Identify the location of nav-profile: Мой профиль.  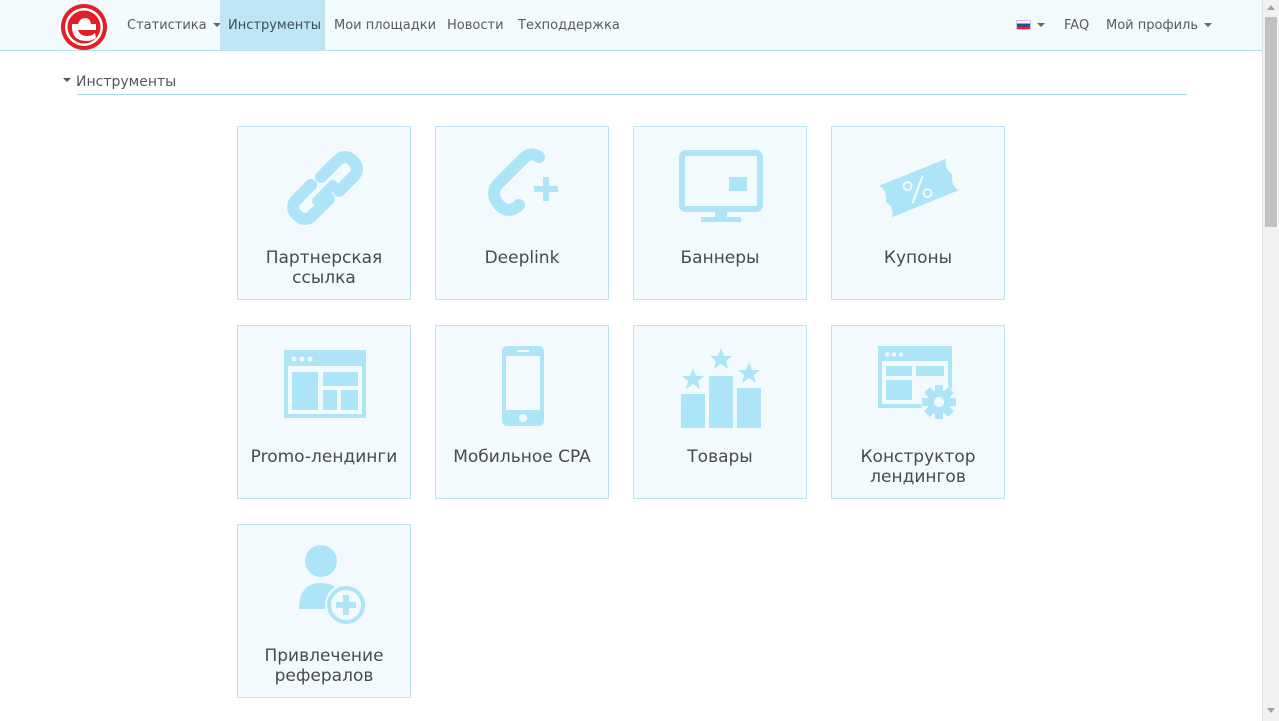
(1159, 25).